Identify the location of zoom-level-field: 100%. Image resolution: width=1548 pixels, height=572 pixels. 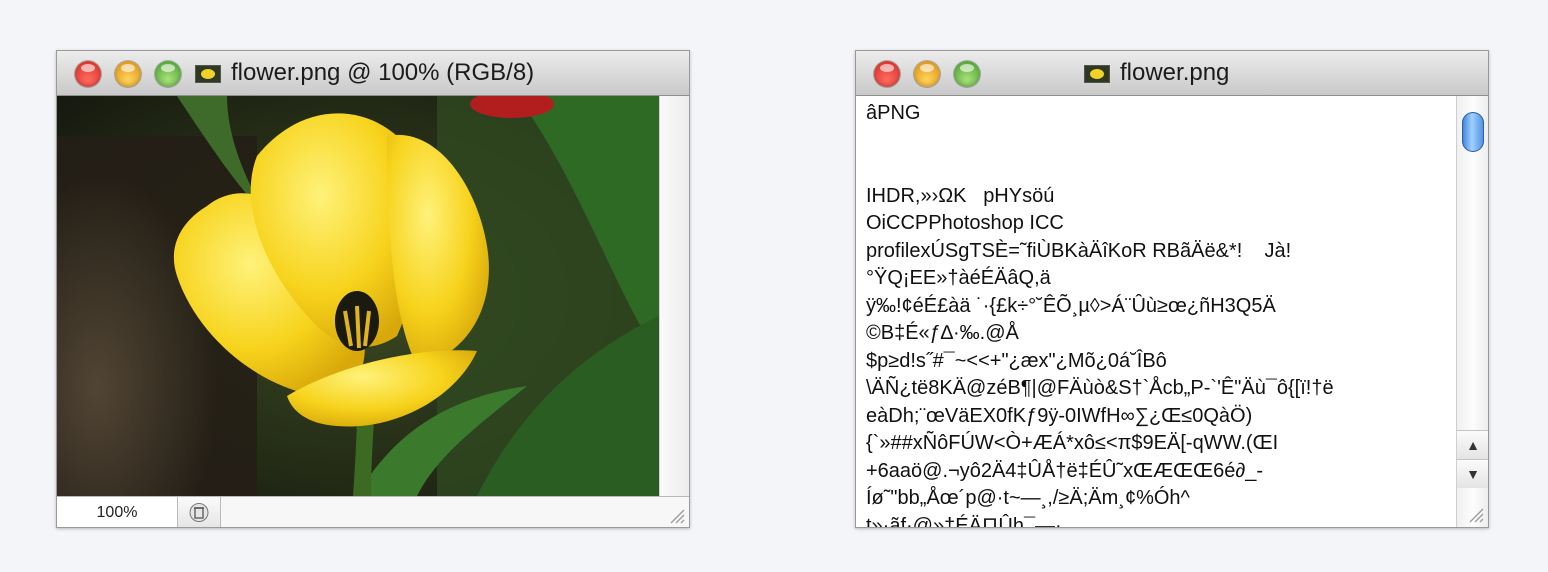
(117, 512).